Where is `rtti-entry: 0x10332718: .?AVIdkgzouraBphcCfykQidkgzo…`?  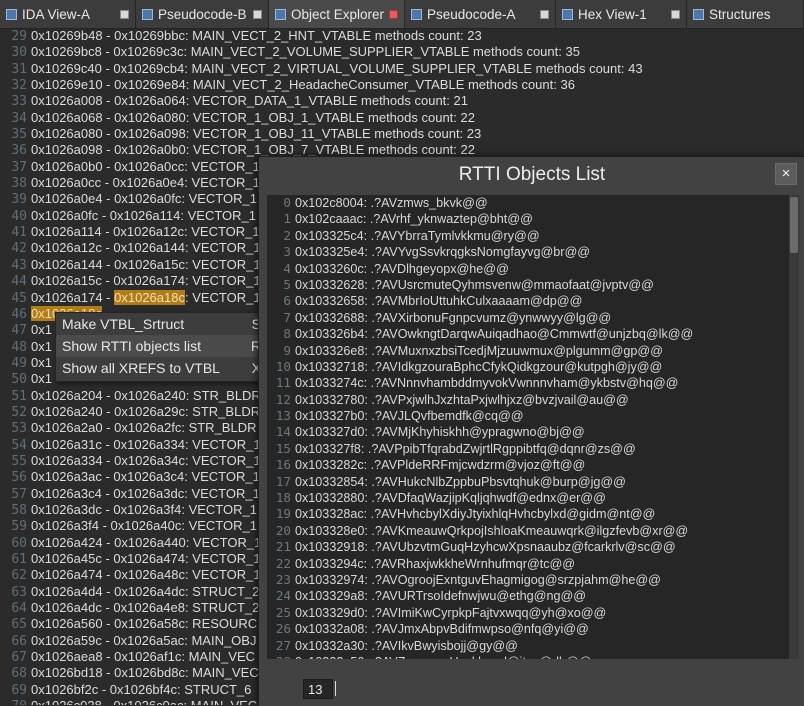
rtti-entry: 0x10332718: .?AVIdkgzouraBphcCfykQidkgzo… is located at coordinates (479, 366).